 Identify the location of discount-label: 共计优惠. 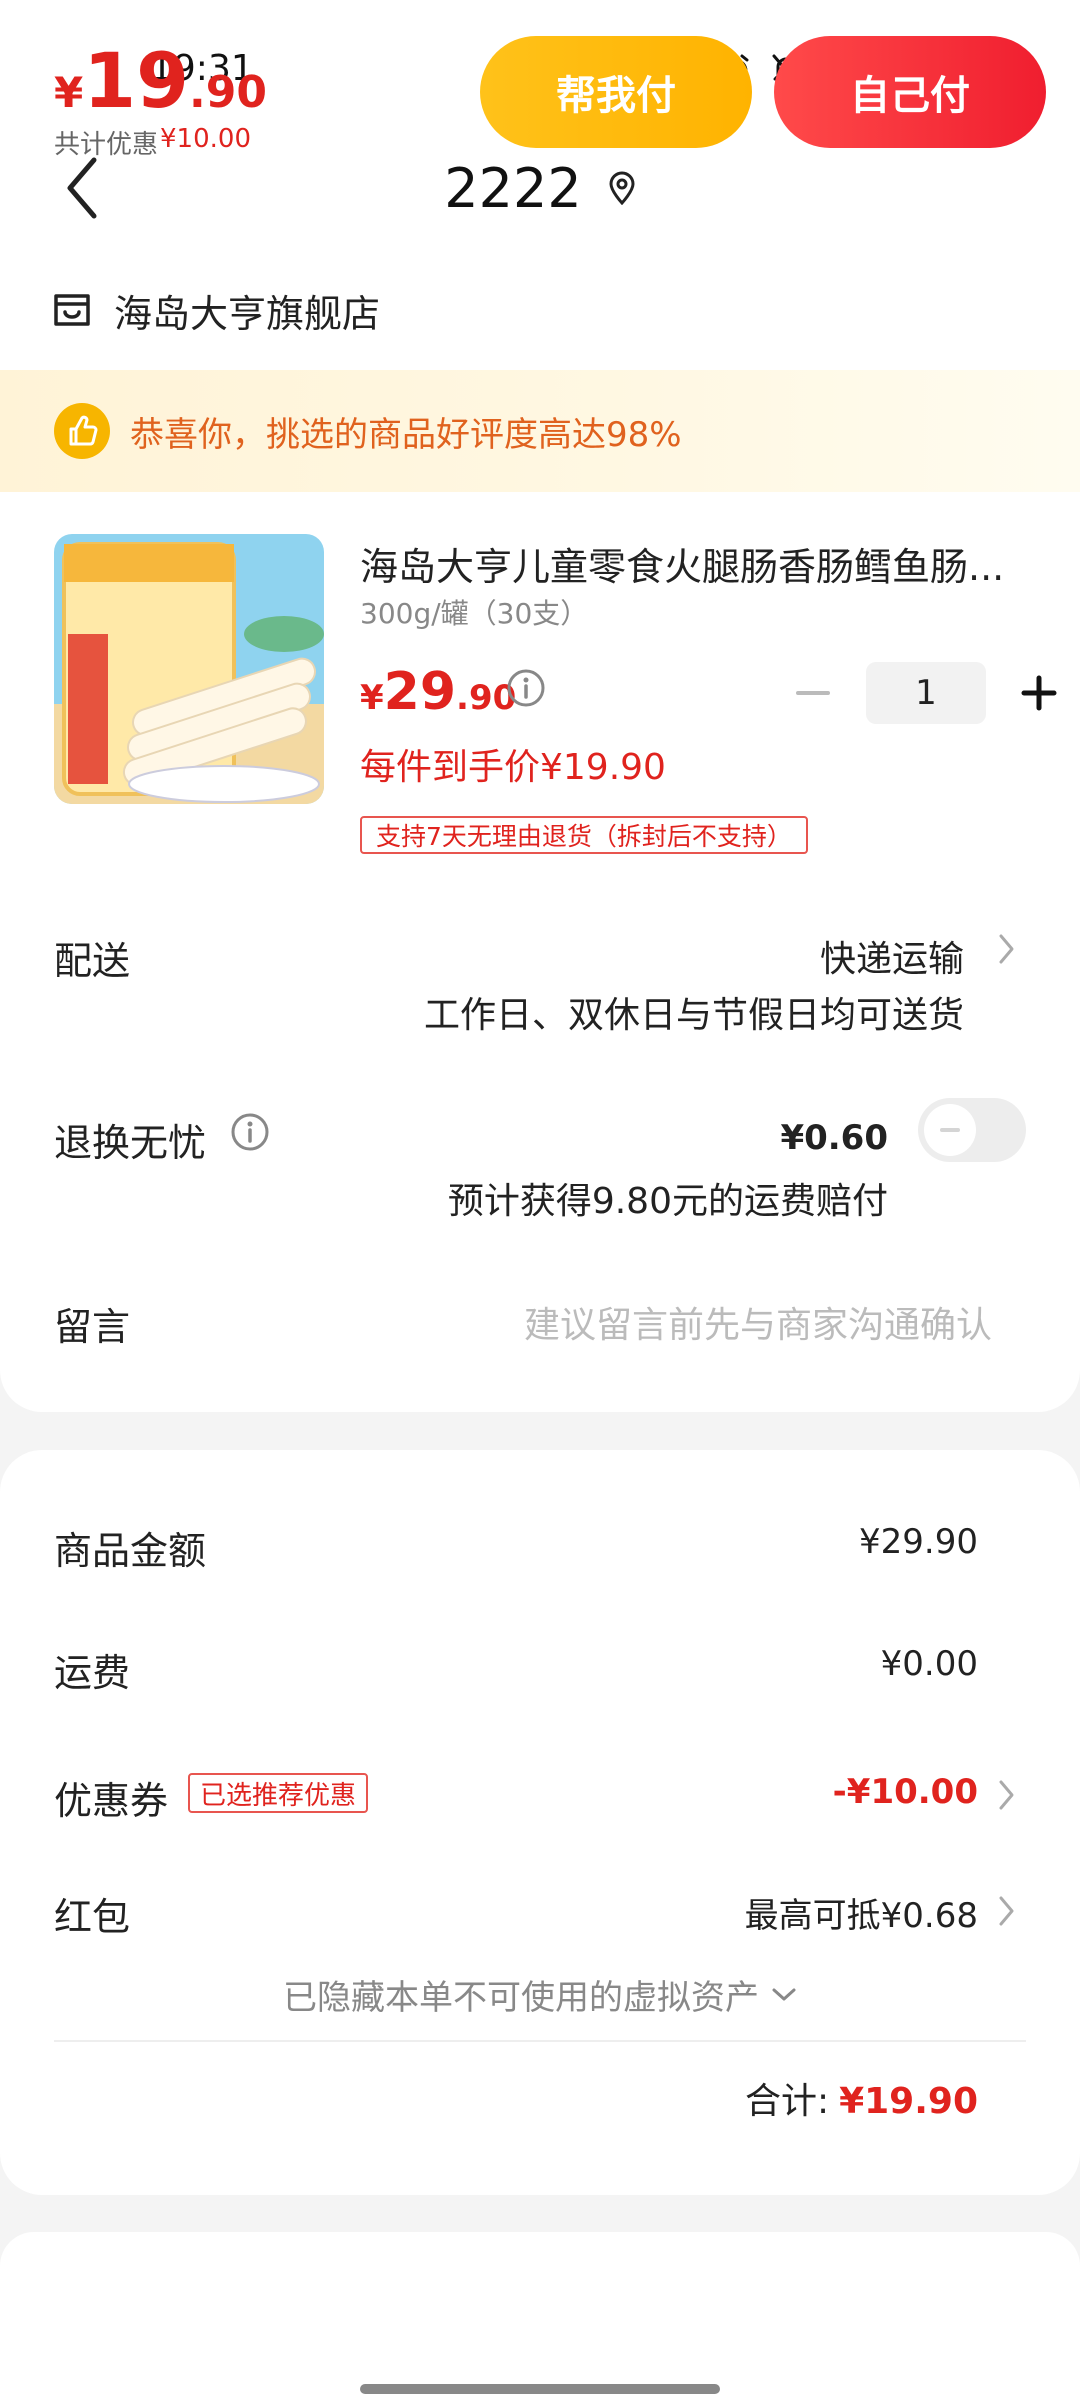
(106, 145).